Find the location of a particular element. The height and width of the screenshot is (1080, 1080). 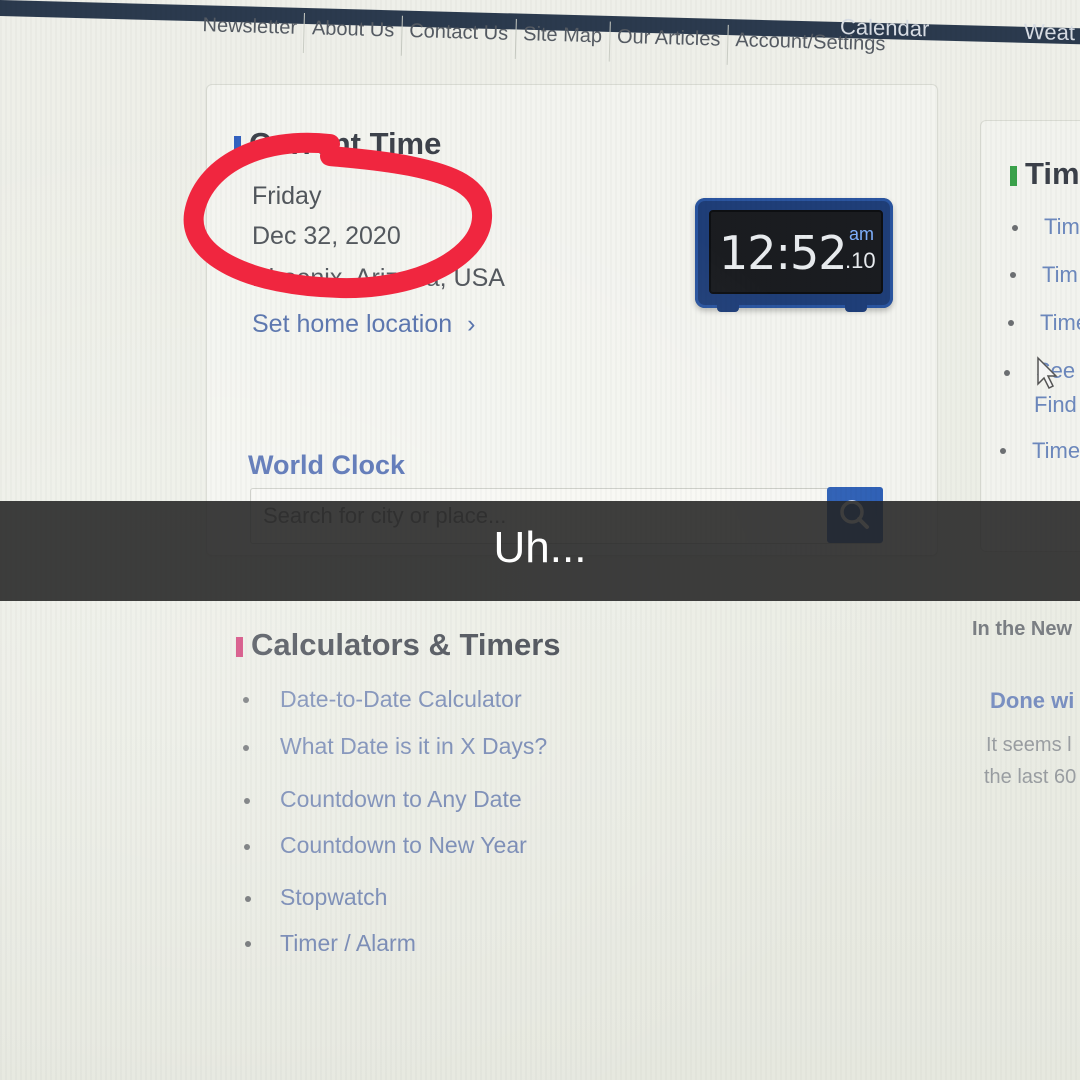

nav-newsletter: Newsletter is located at coordinates (250, 32).